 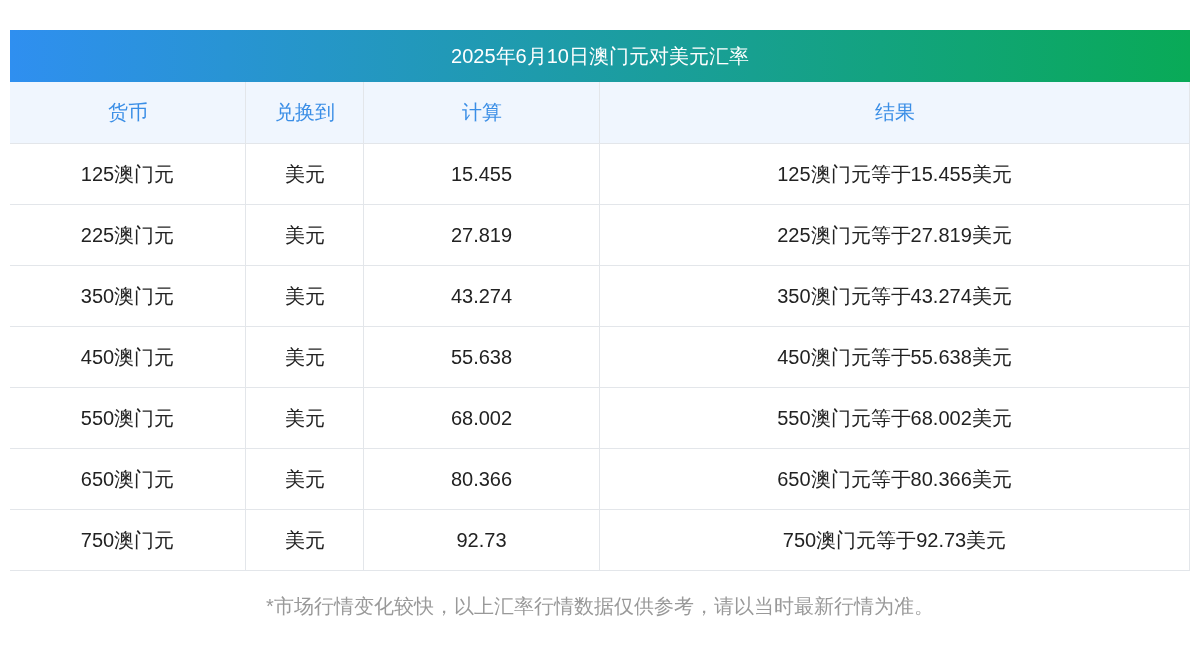 I want to click on table-cell: 15.455, so click(x=481, y=173).